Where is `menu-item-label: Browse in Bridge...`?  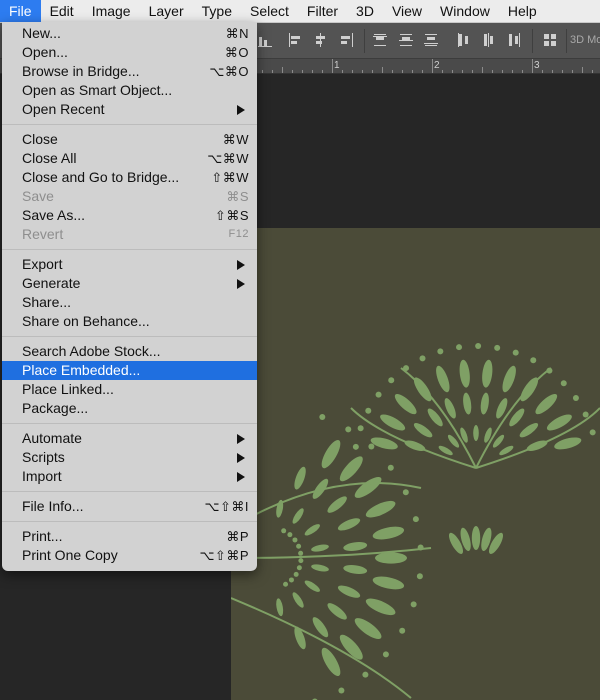 menu-item-label: Browse in Bridge... is located at coordinates (81, 71).